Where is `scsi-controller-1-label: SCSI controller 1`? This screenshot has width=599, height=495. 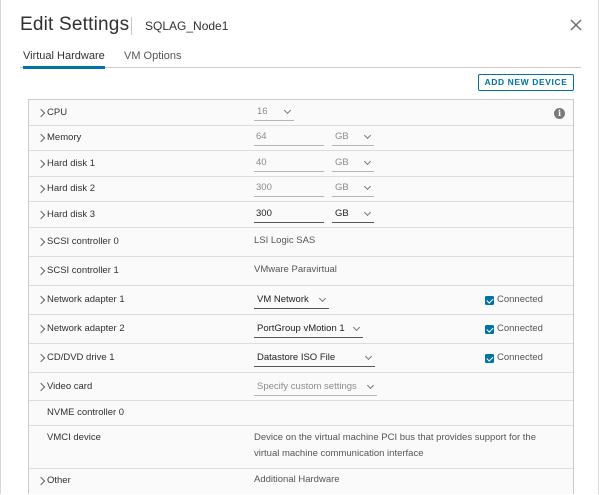 scsi-controller-1-label: SCSI controller 1 is located at coordinates (83, 270).